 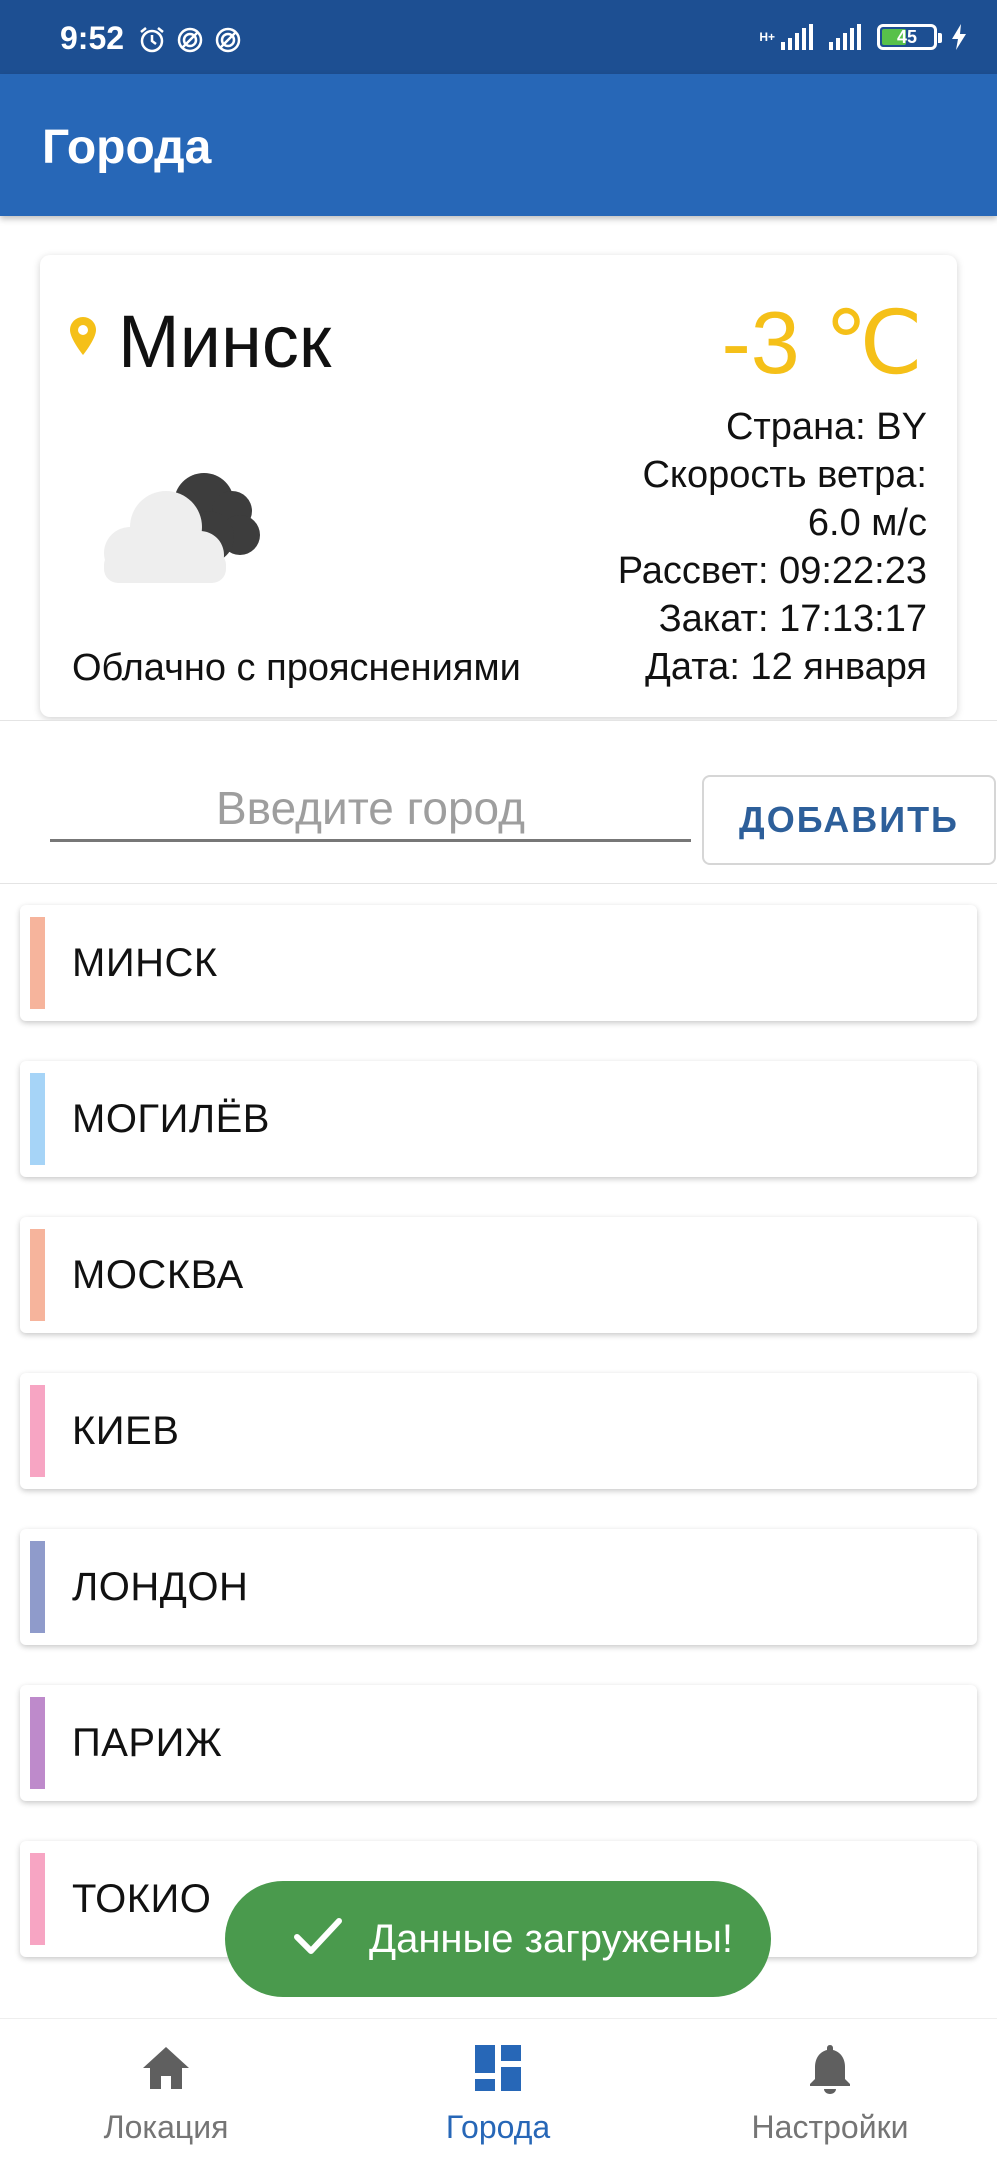 I want to click on city-item-label: МИНСК, so click(x=145, y=963).